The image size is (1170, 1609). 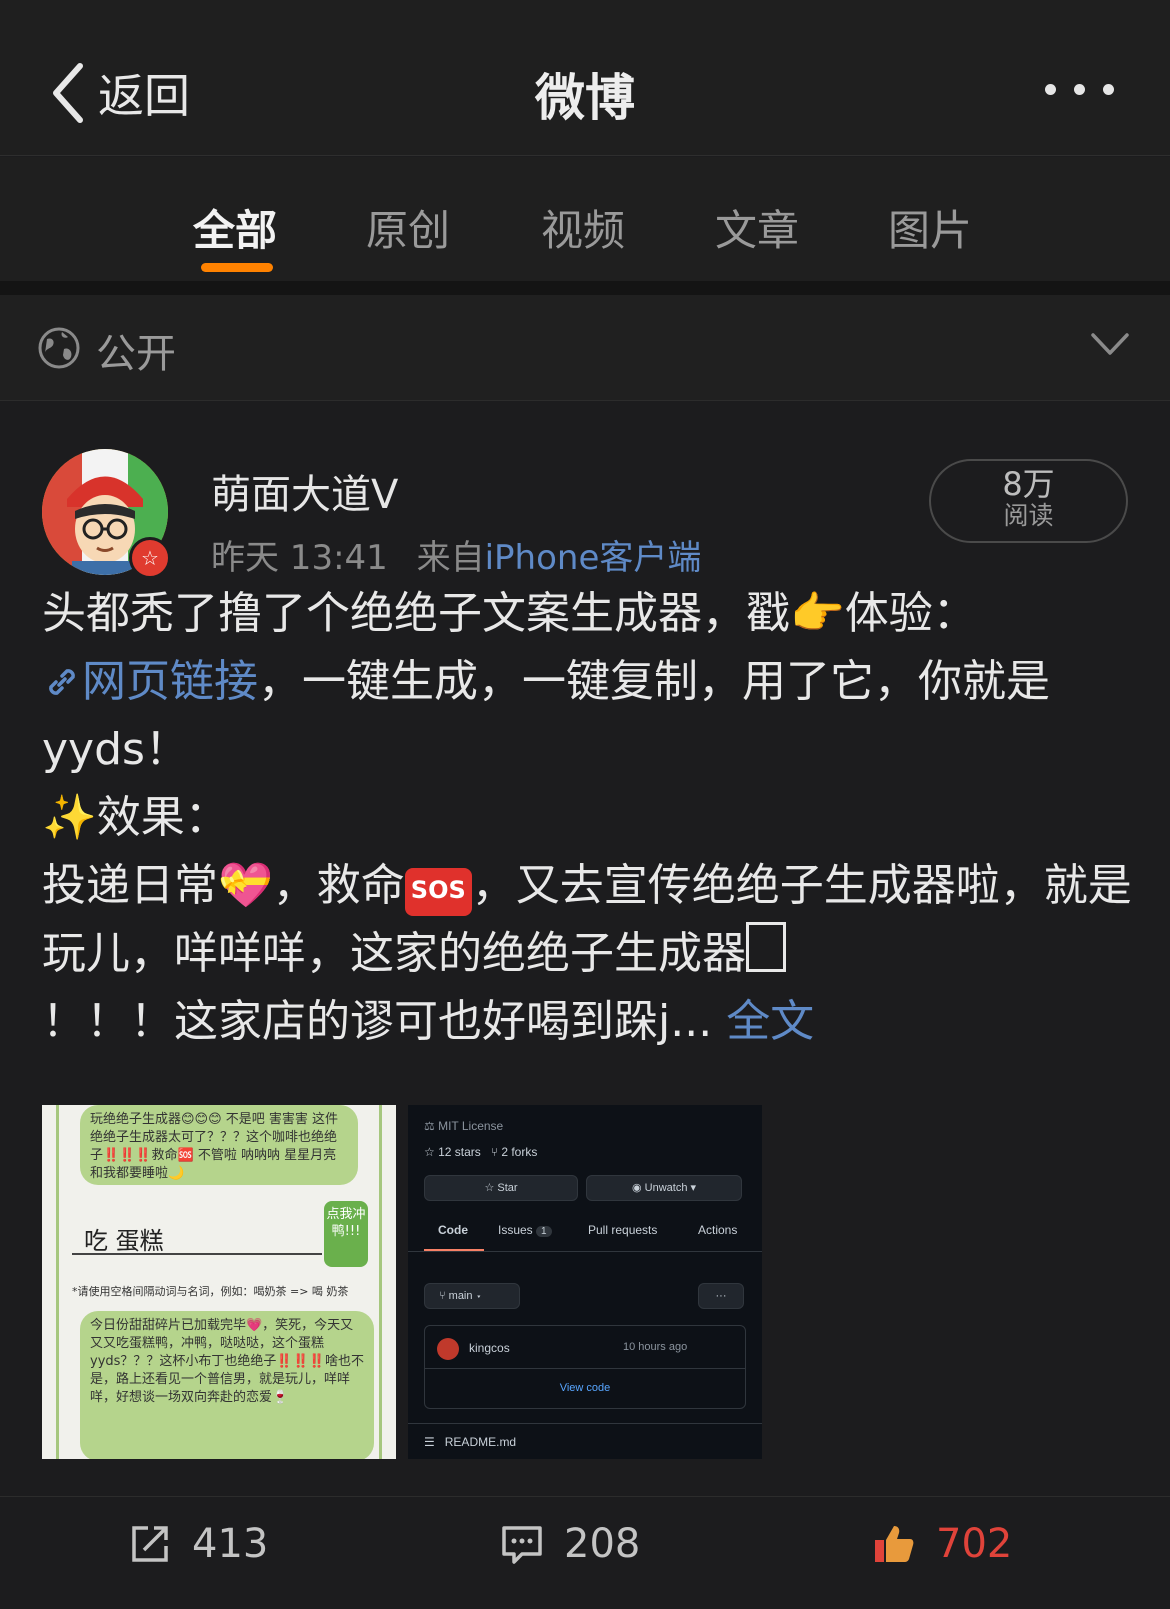 What do you see at coordinates (170, 681) in the screenshot?
I see `link-label: 网页链接` at bounding box center [170, 681].